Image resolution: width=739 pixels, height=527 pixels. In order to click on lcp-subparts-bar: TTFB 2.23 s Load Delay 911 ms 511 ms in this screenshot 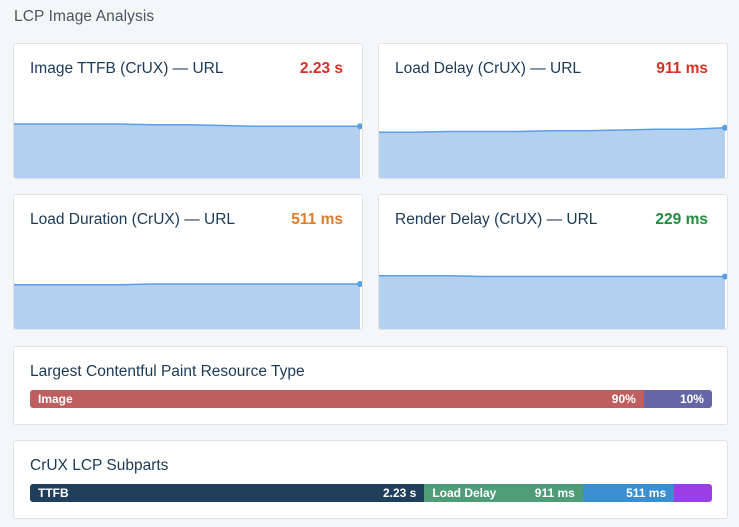, I will do `click(371, 493)`.